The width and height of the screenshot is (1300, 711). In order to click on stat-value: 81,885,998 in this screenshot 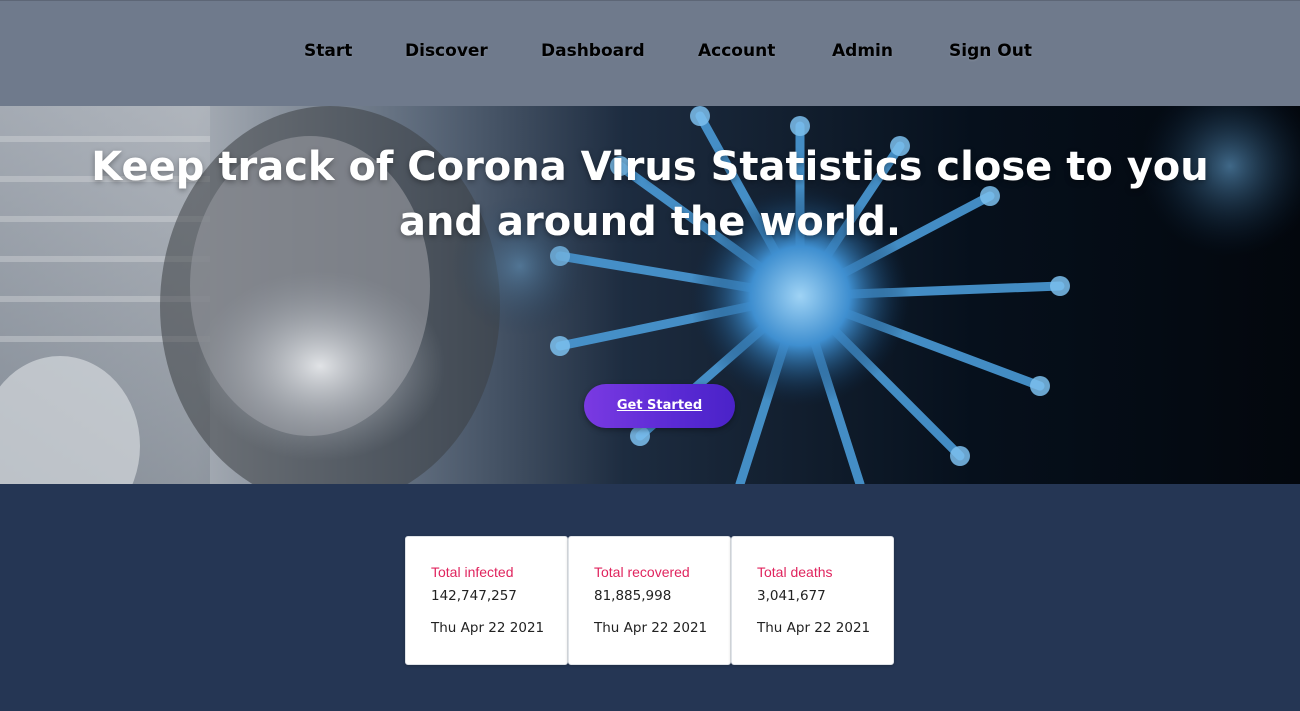, I will do `click(633, 596)`.